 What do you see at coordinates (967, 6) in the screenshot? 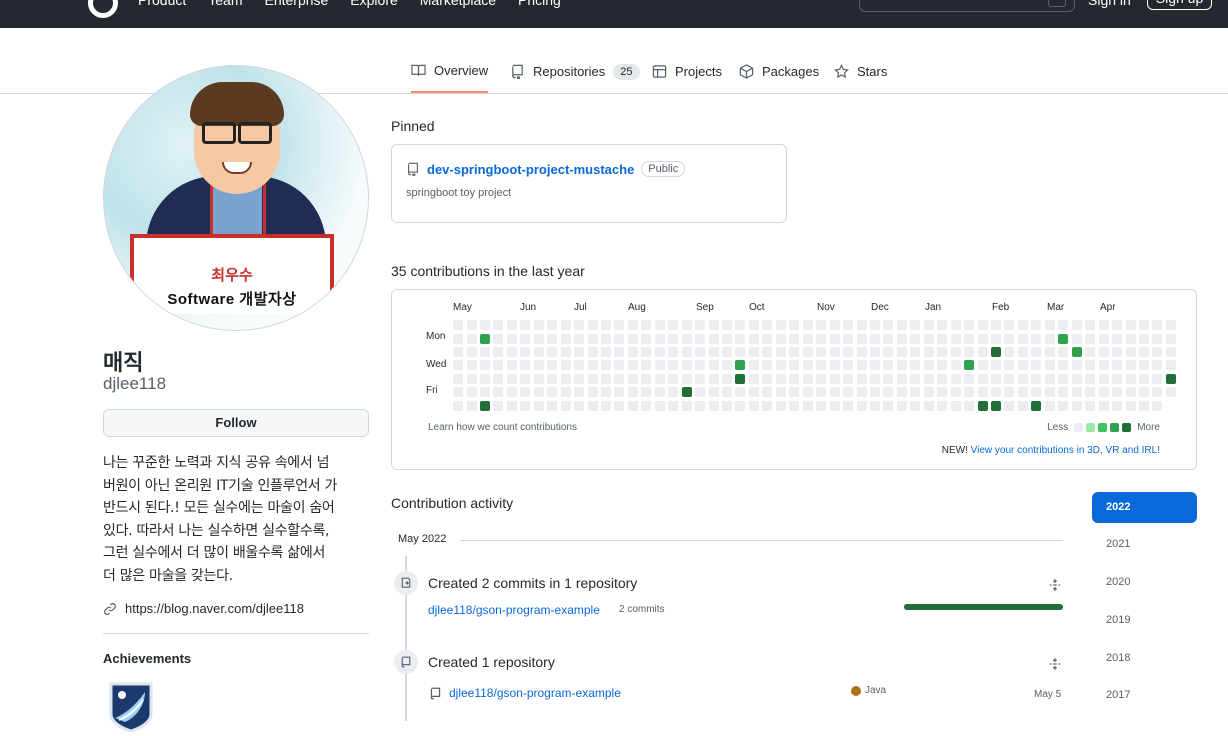
I see `search-input` at bounding box center [967, 6].